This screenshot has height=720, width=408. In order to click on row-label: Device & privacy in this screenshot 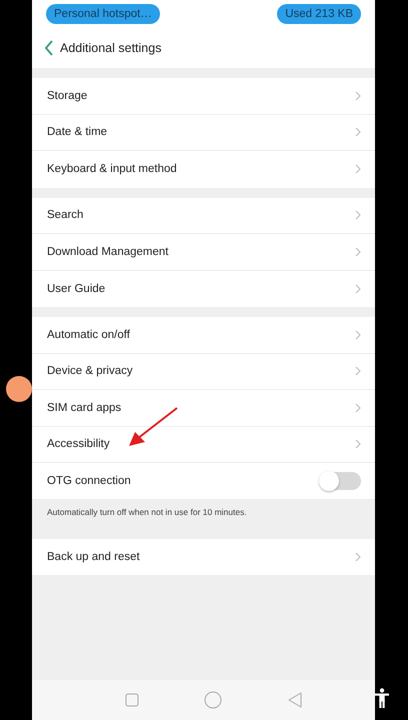, I will do `click(90, 371)`.